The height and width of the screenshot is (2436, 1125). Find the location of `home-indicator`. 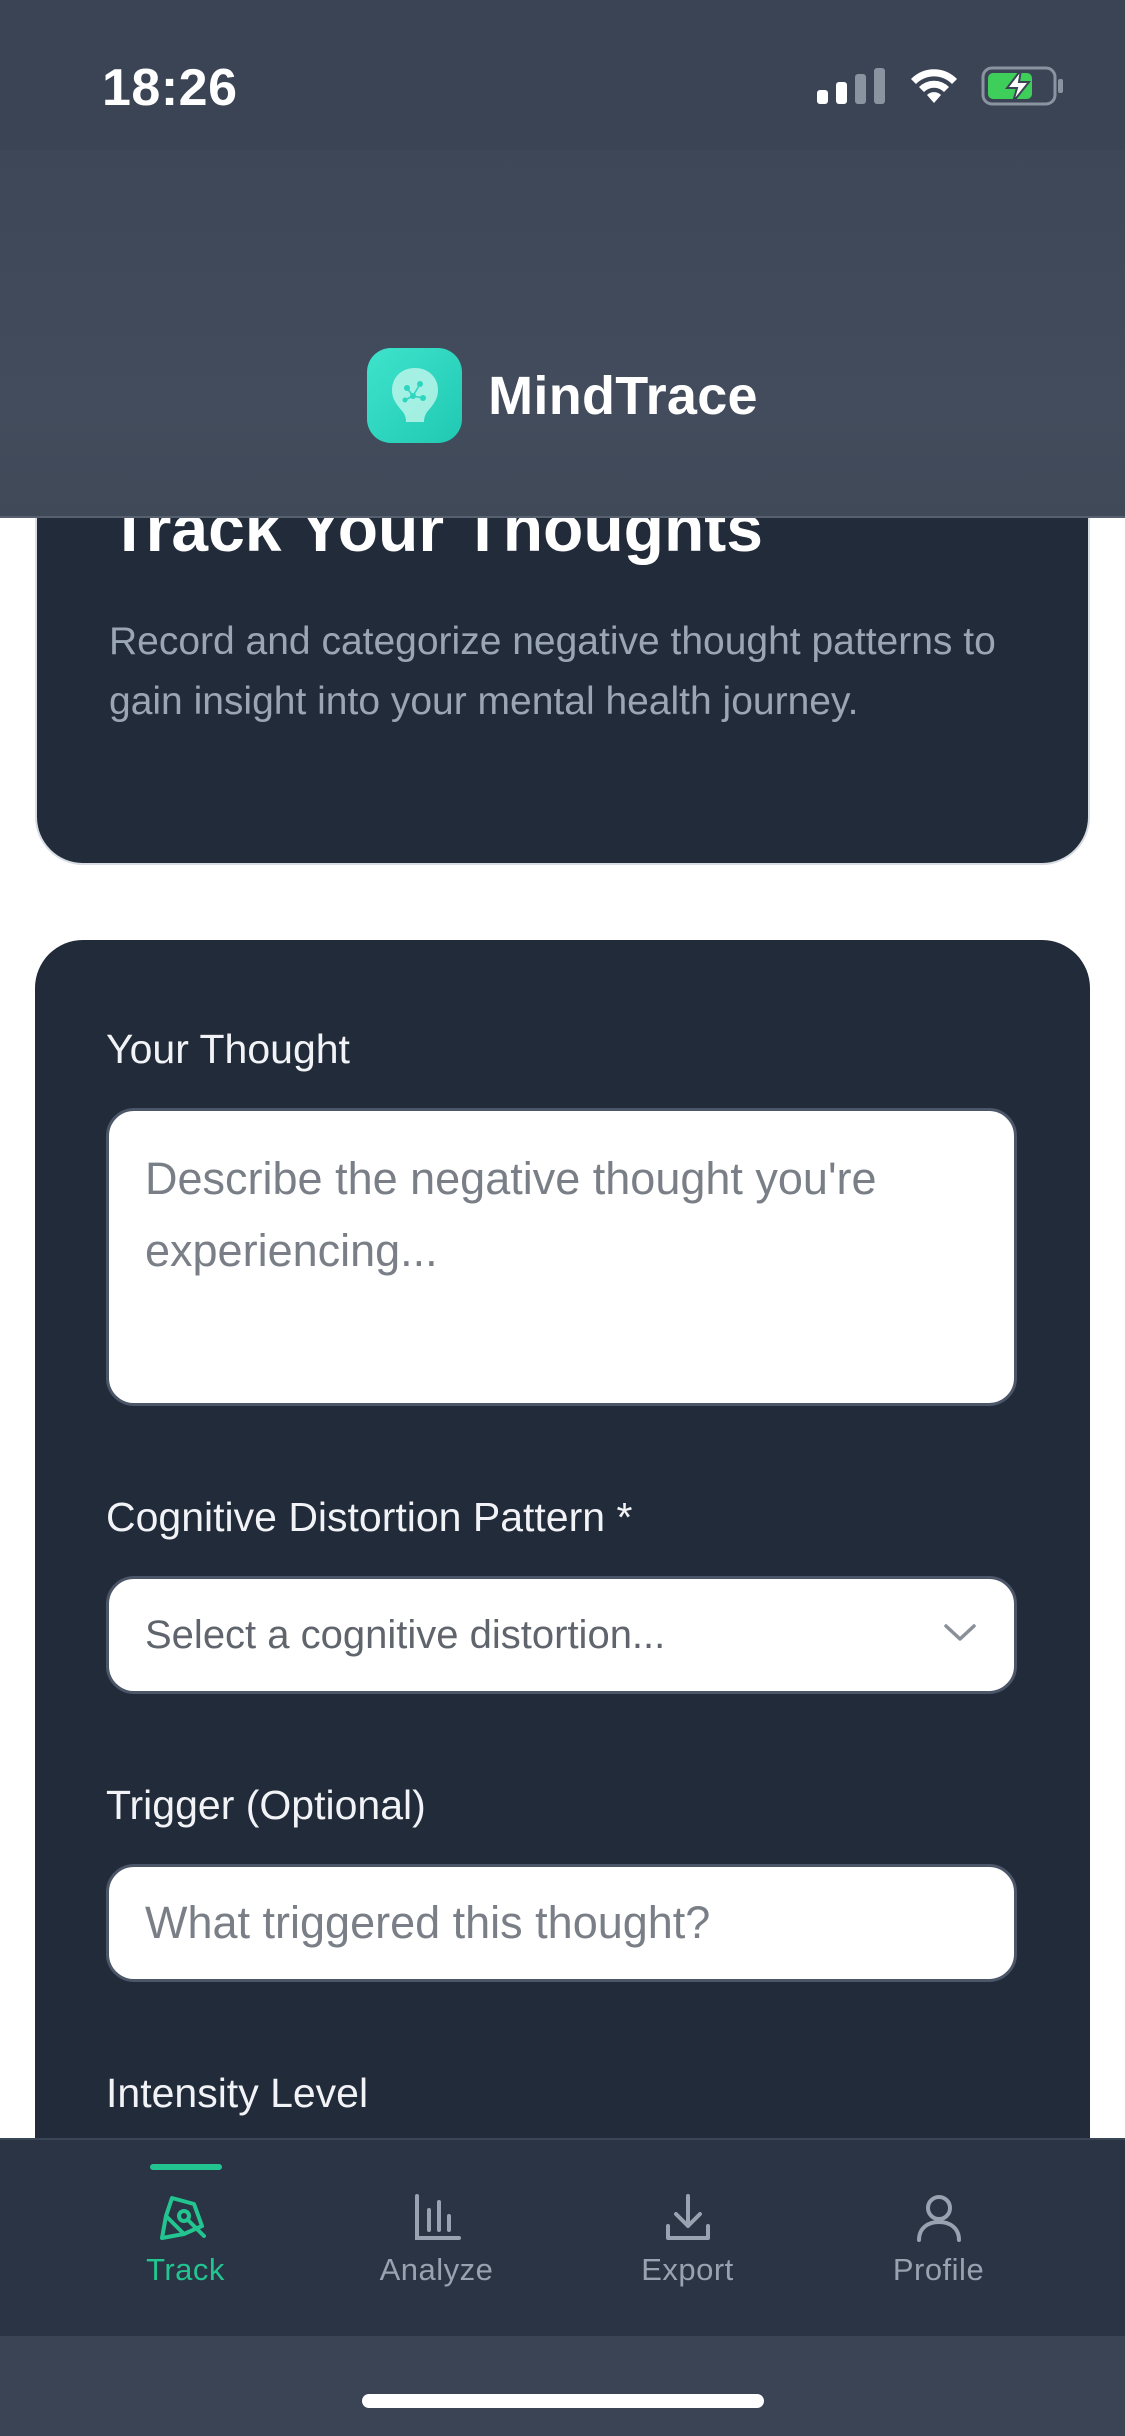

home-indicator is located at coordinates (563, 2401).